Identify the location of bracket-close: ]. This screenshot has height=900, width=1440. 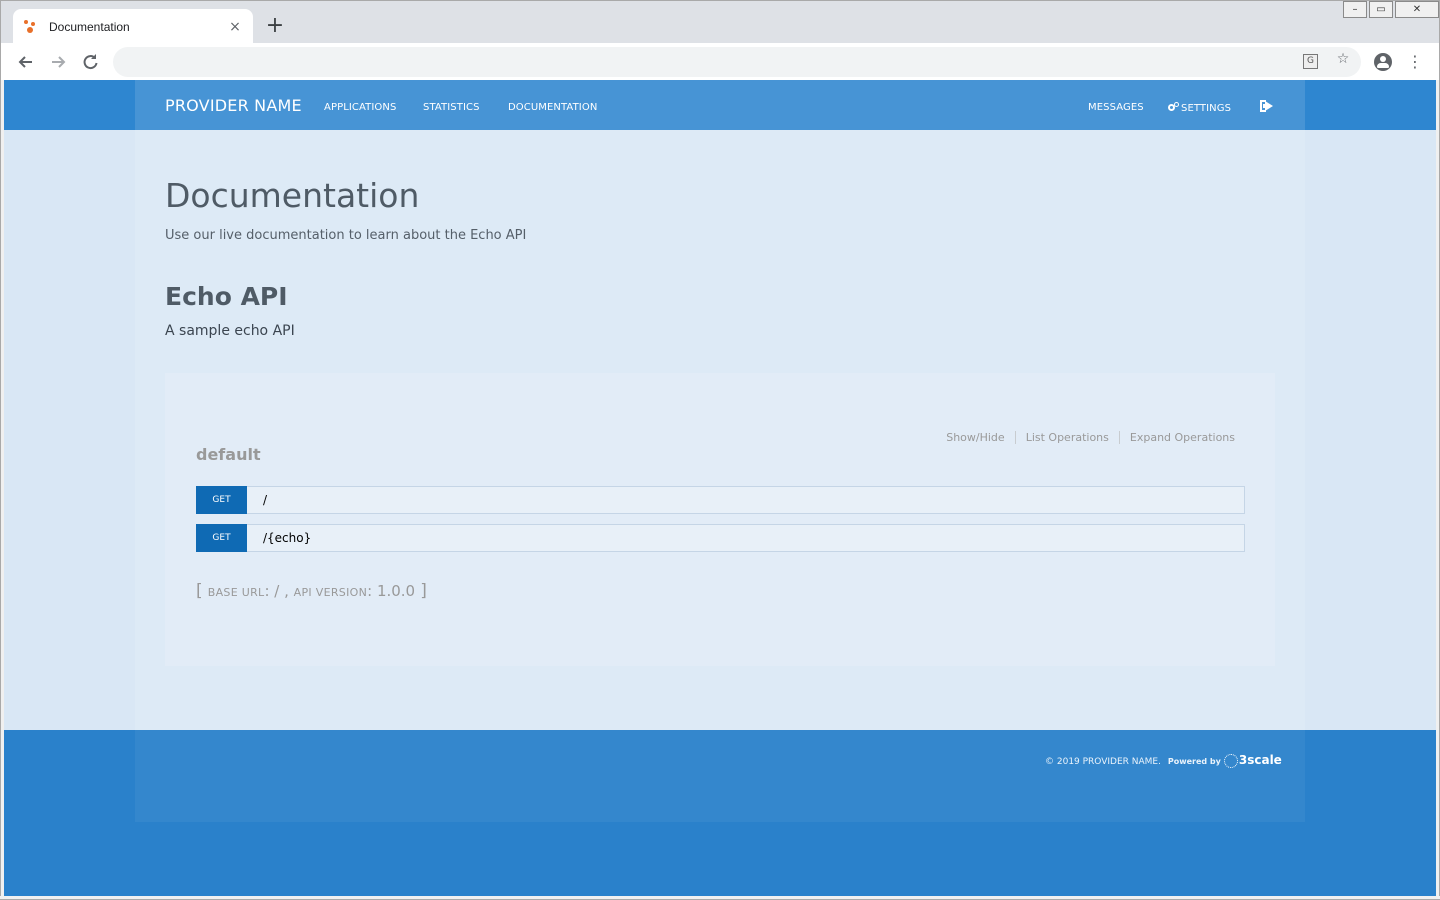
(423, 591).